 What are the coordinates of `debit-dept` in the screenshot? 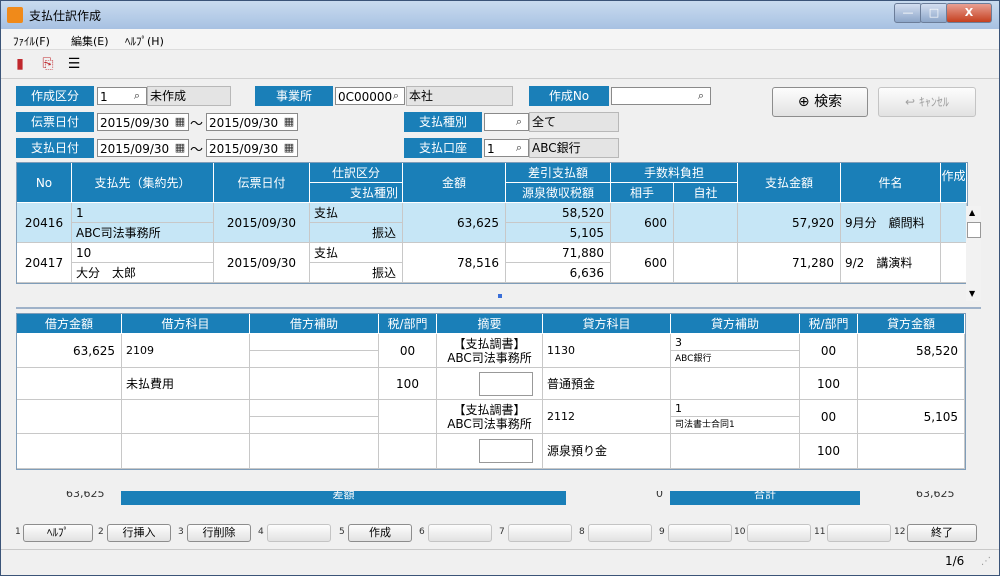 It's located at (408, 451).